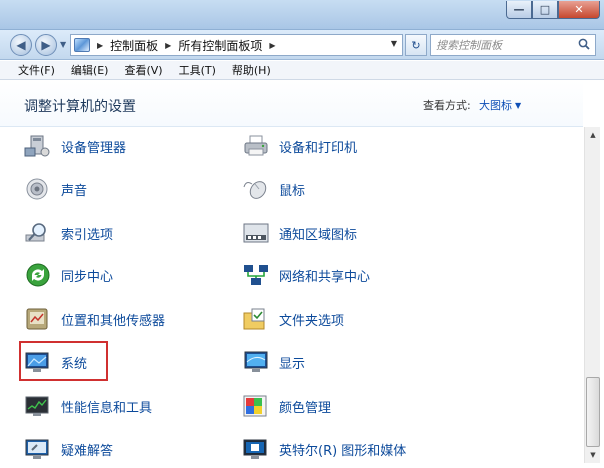 The height and width of the screenshot is (468, 604). I want to click on menu-tools: 工具(T), so click(197, 70).